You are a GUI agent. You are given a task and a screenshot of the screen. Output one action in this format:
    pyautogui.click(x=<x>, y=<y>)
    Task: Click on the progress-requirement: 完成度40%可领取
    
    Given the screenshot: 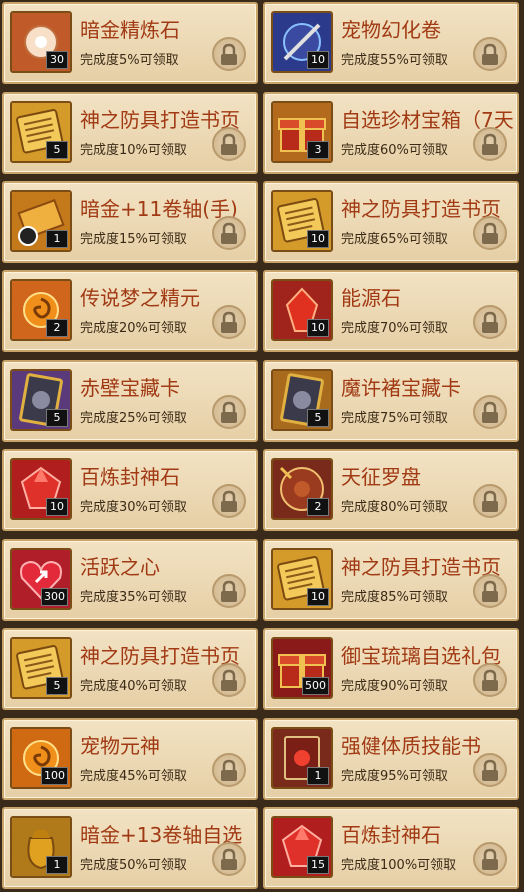 What is the action you would take?
    pyautogui.click(x=133, y=686)
    